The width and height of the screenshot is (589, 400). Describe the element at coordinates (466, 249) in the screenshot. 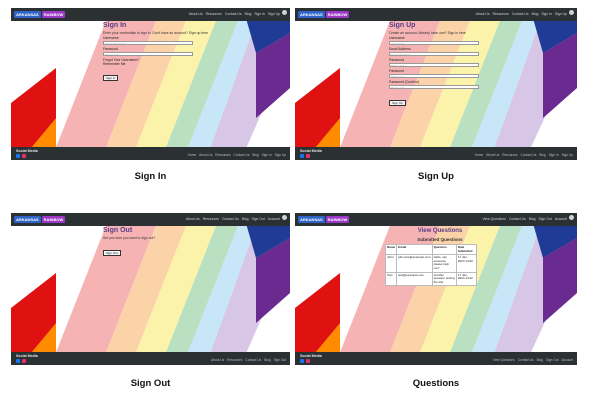

I see `column-header: Date Submitted` at that location.